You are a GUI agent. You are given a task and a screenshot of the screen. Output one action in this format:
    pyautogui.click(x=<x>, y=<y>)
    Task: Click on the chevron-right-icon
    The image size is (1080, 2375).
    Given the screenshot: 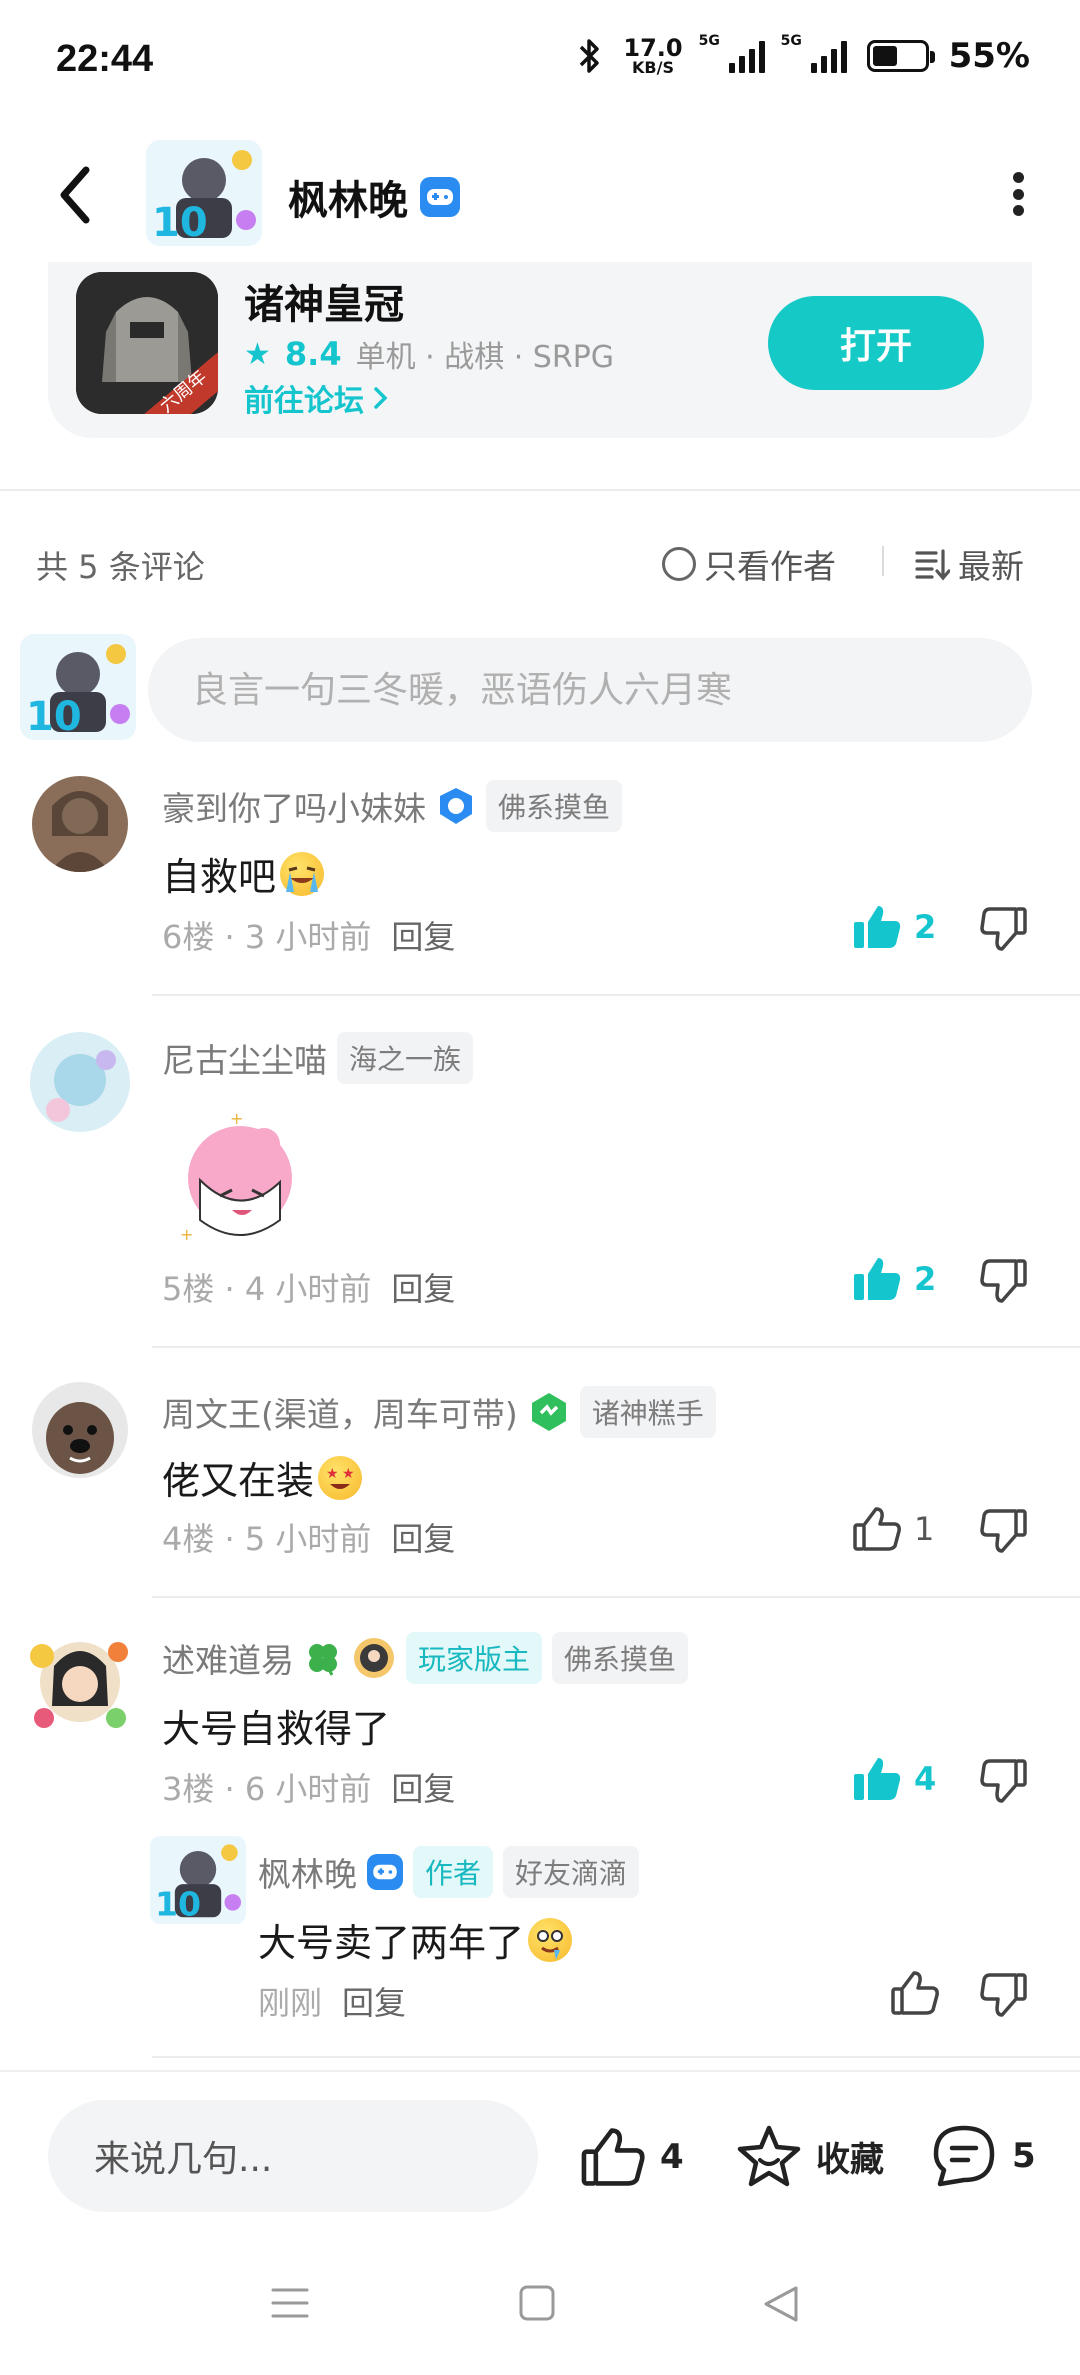 What is the action you would take?
    pyautogui.click(x=381, y=398)
    